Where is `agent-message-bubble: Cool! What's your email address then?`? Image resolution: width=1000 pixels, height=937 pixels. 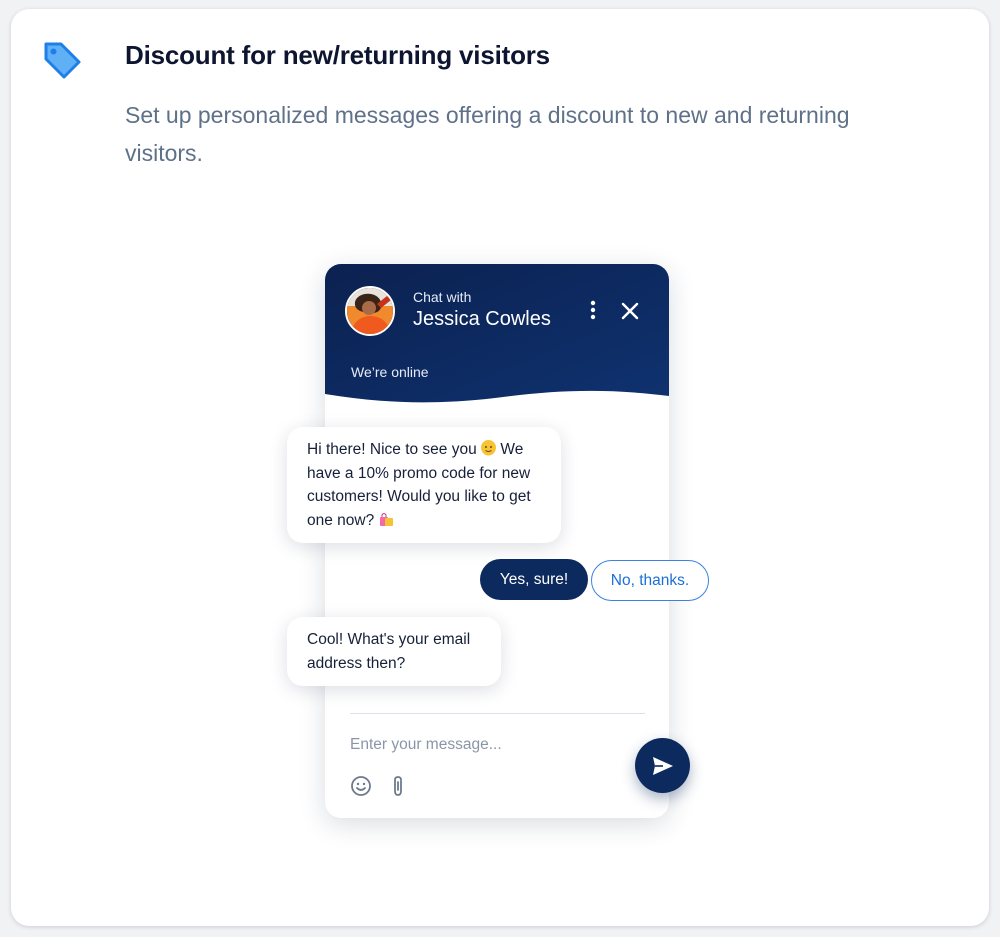 agent-message-bubble: Cool! What's your email address then? is located at coordinates (394, 651).